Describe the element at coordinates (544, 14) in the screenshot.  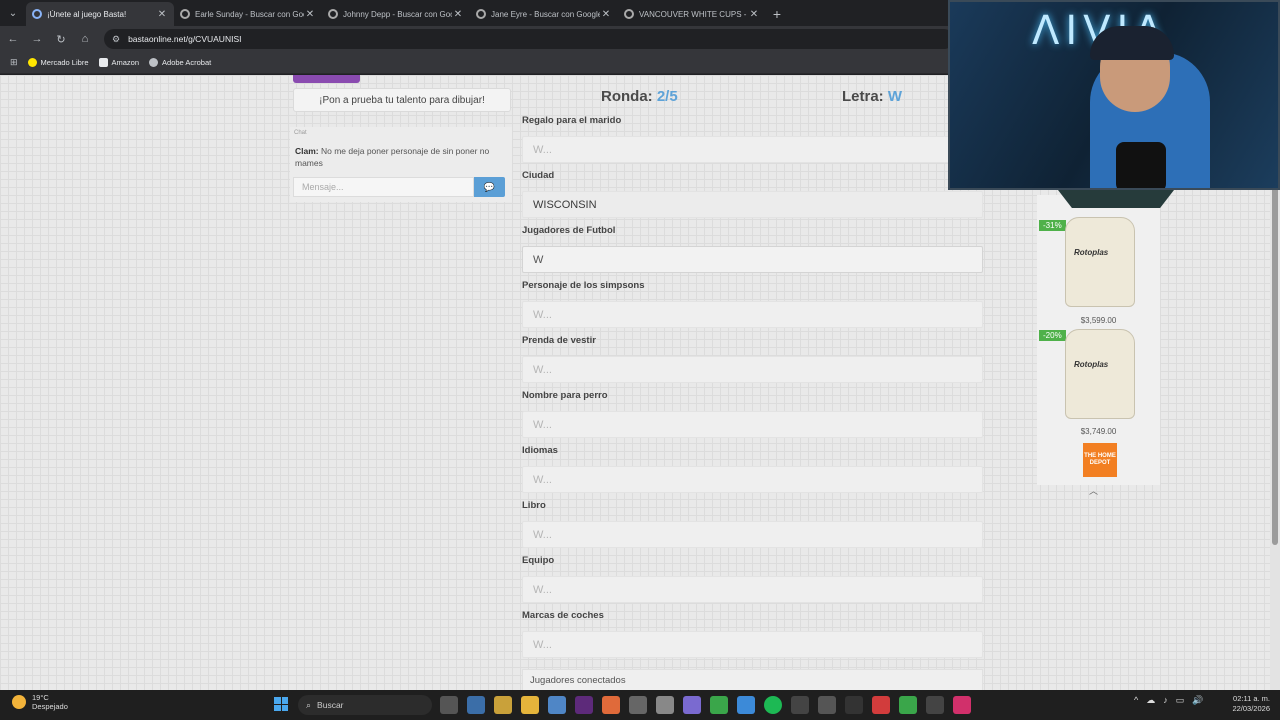
I see `tab-jane-eyre: Jane Eyre - Buscar con Google ✕` at that location.